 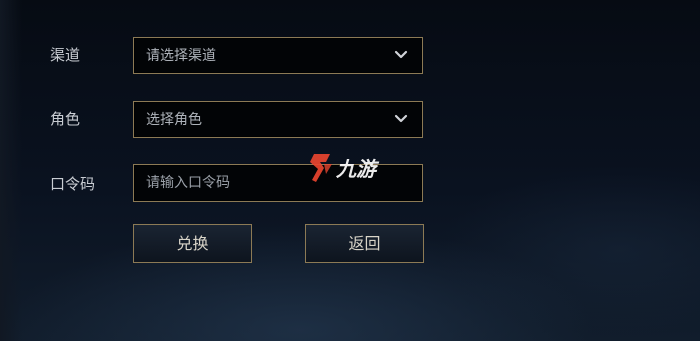 What do you see at coordinates (73, 184) in the screenshot?
I see `code-label: 口令码` at bounding box center [73, 184].